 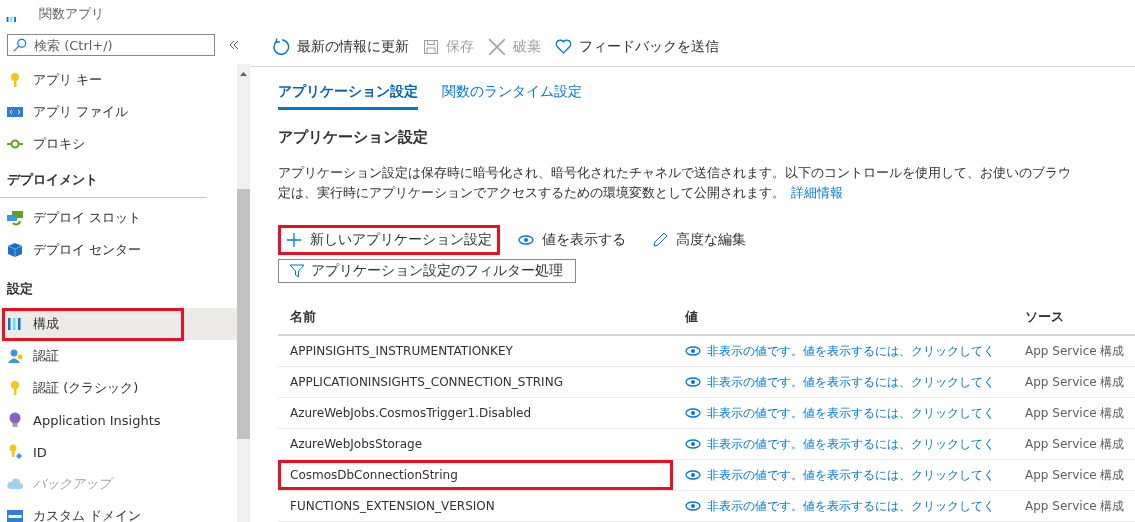 What do you see at coordinates (15, 218) in the screenshot?
I see `slots-icon` at bounding box center [15, 218].